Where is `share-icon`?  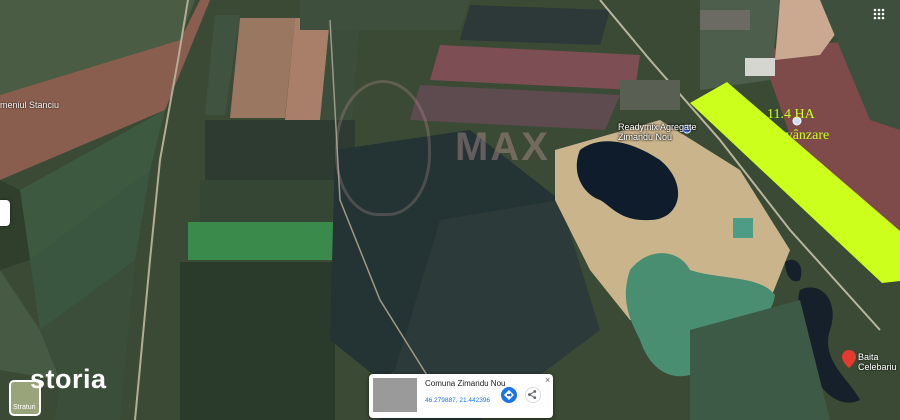
share-icon is located at coordinates (532, 395).